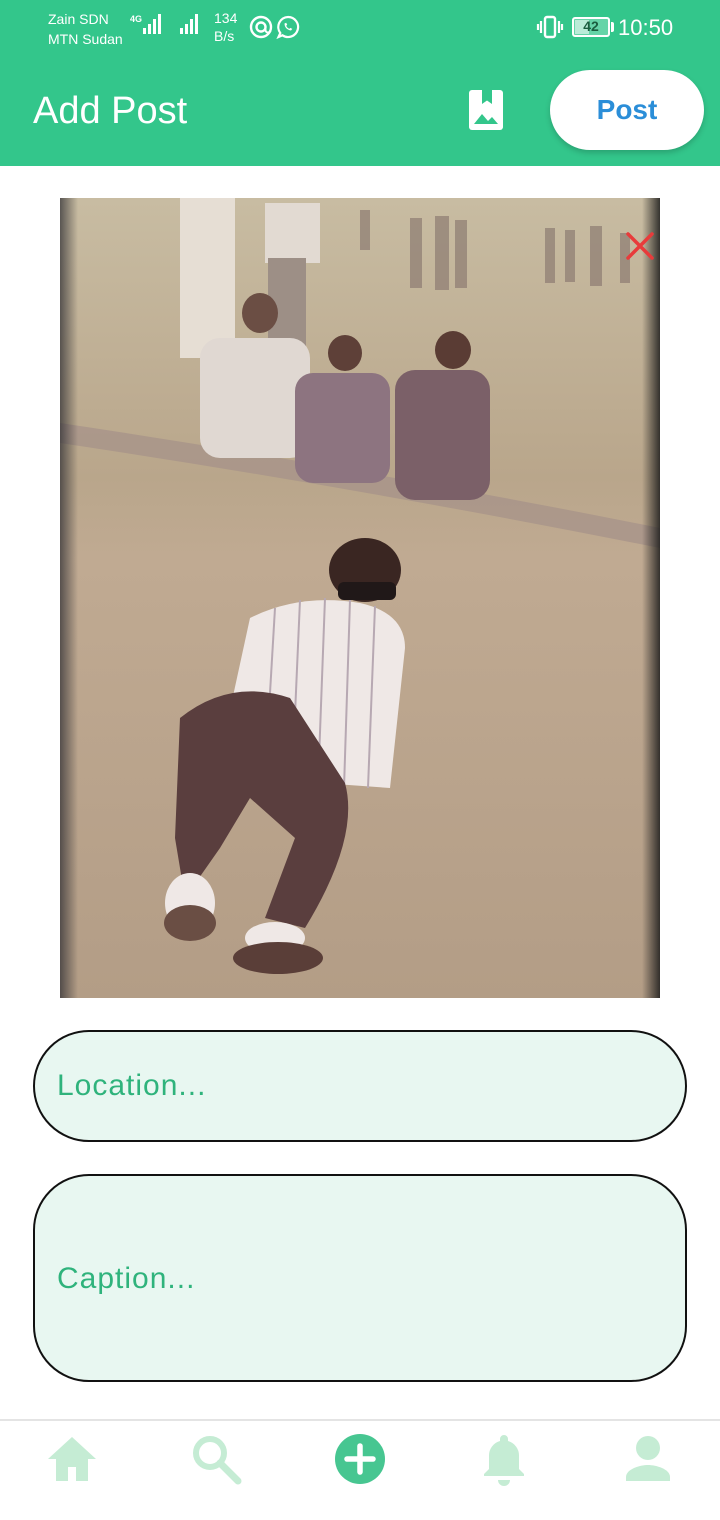  I want to click on location-input, so click(360, 1086).